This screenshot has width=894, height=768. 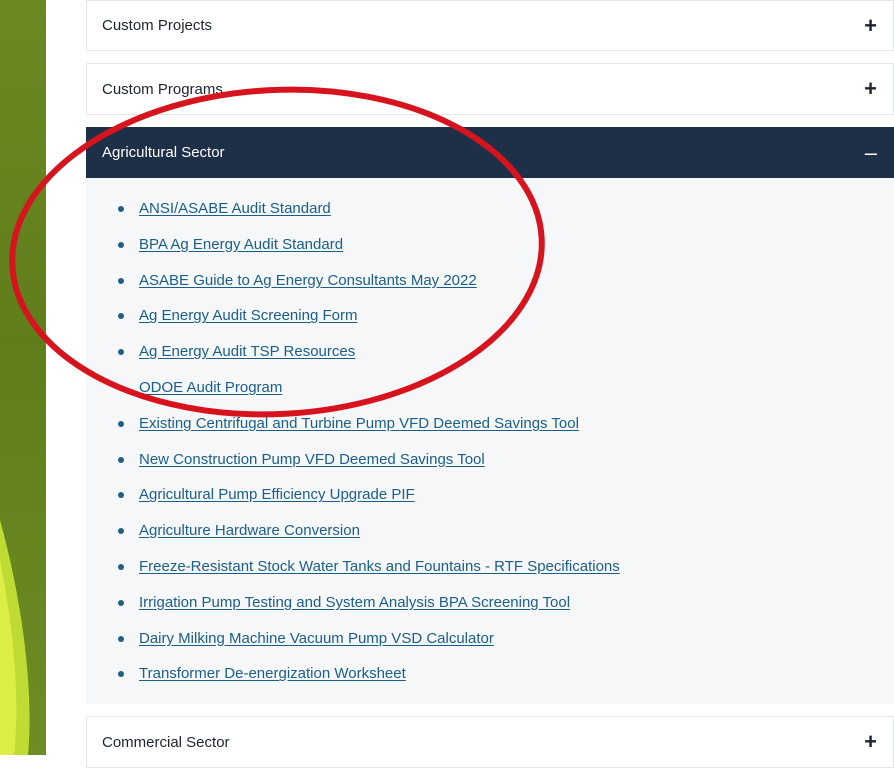 What do you see at coordinates (353, 216) in the screenshot?
I see `list-item: ANSI/ASABE Audit Standard` at bounding box center [353, 216].